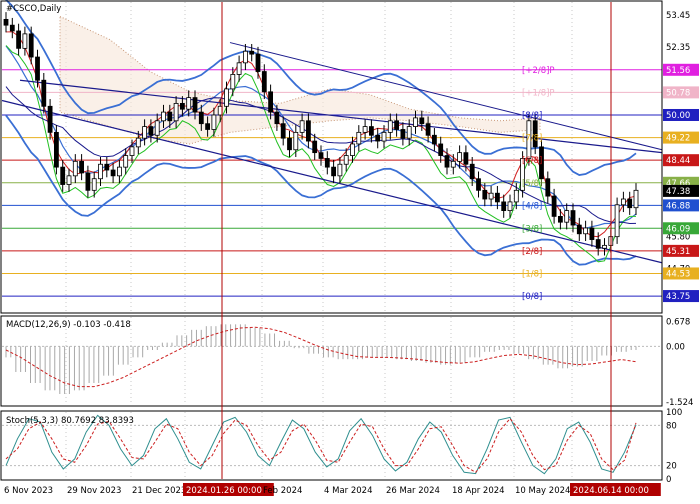 The image size is (700, 504). Describe the element at coordinates (413, 491) in the screenshot. I see `time-tick-label: 26 Mar 2024` at that location.